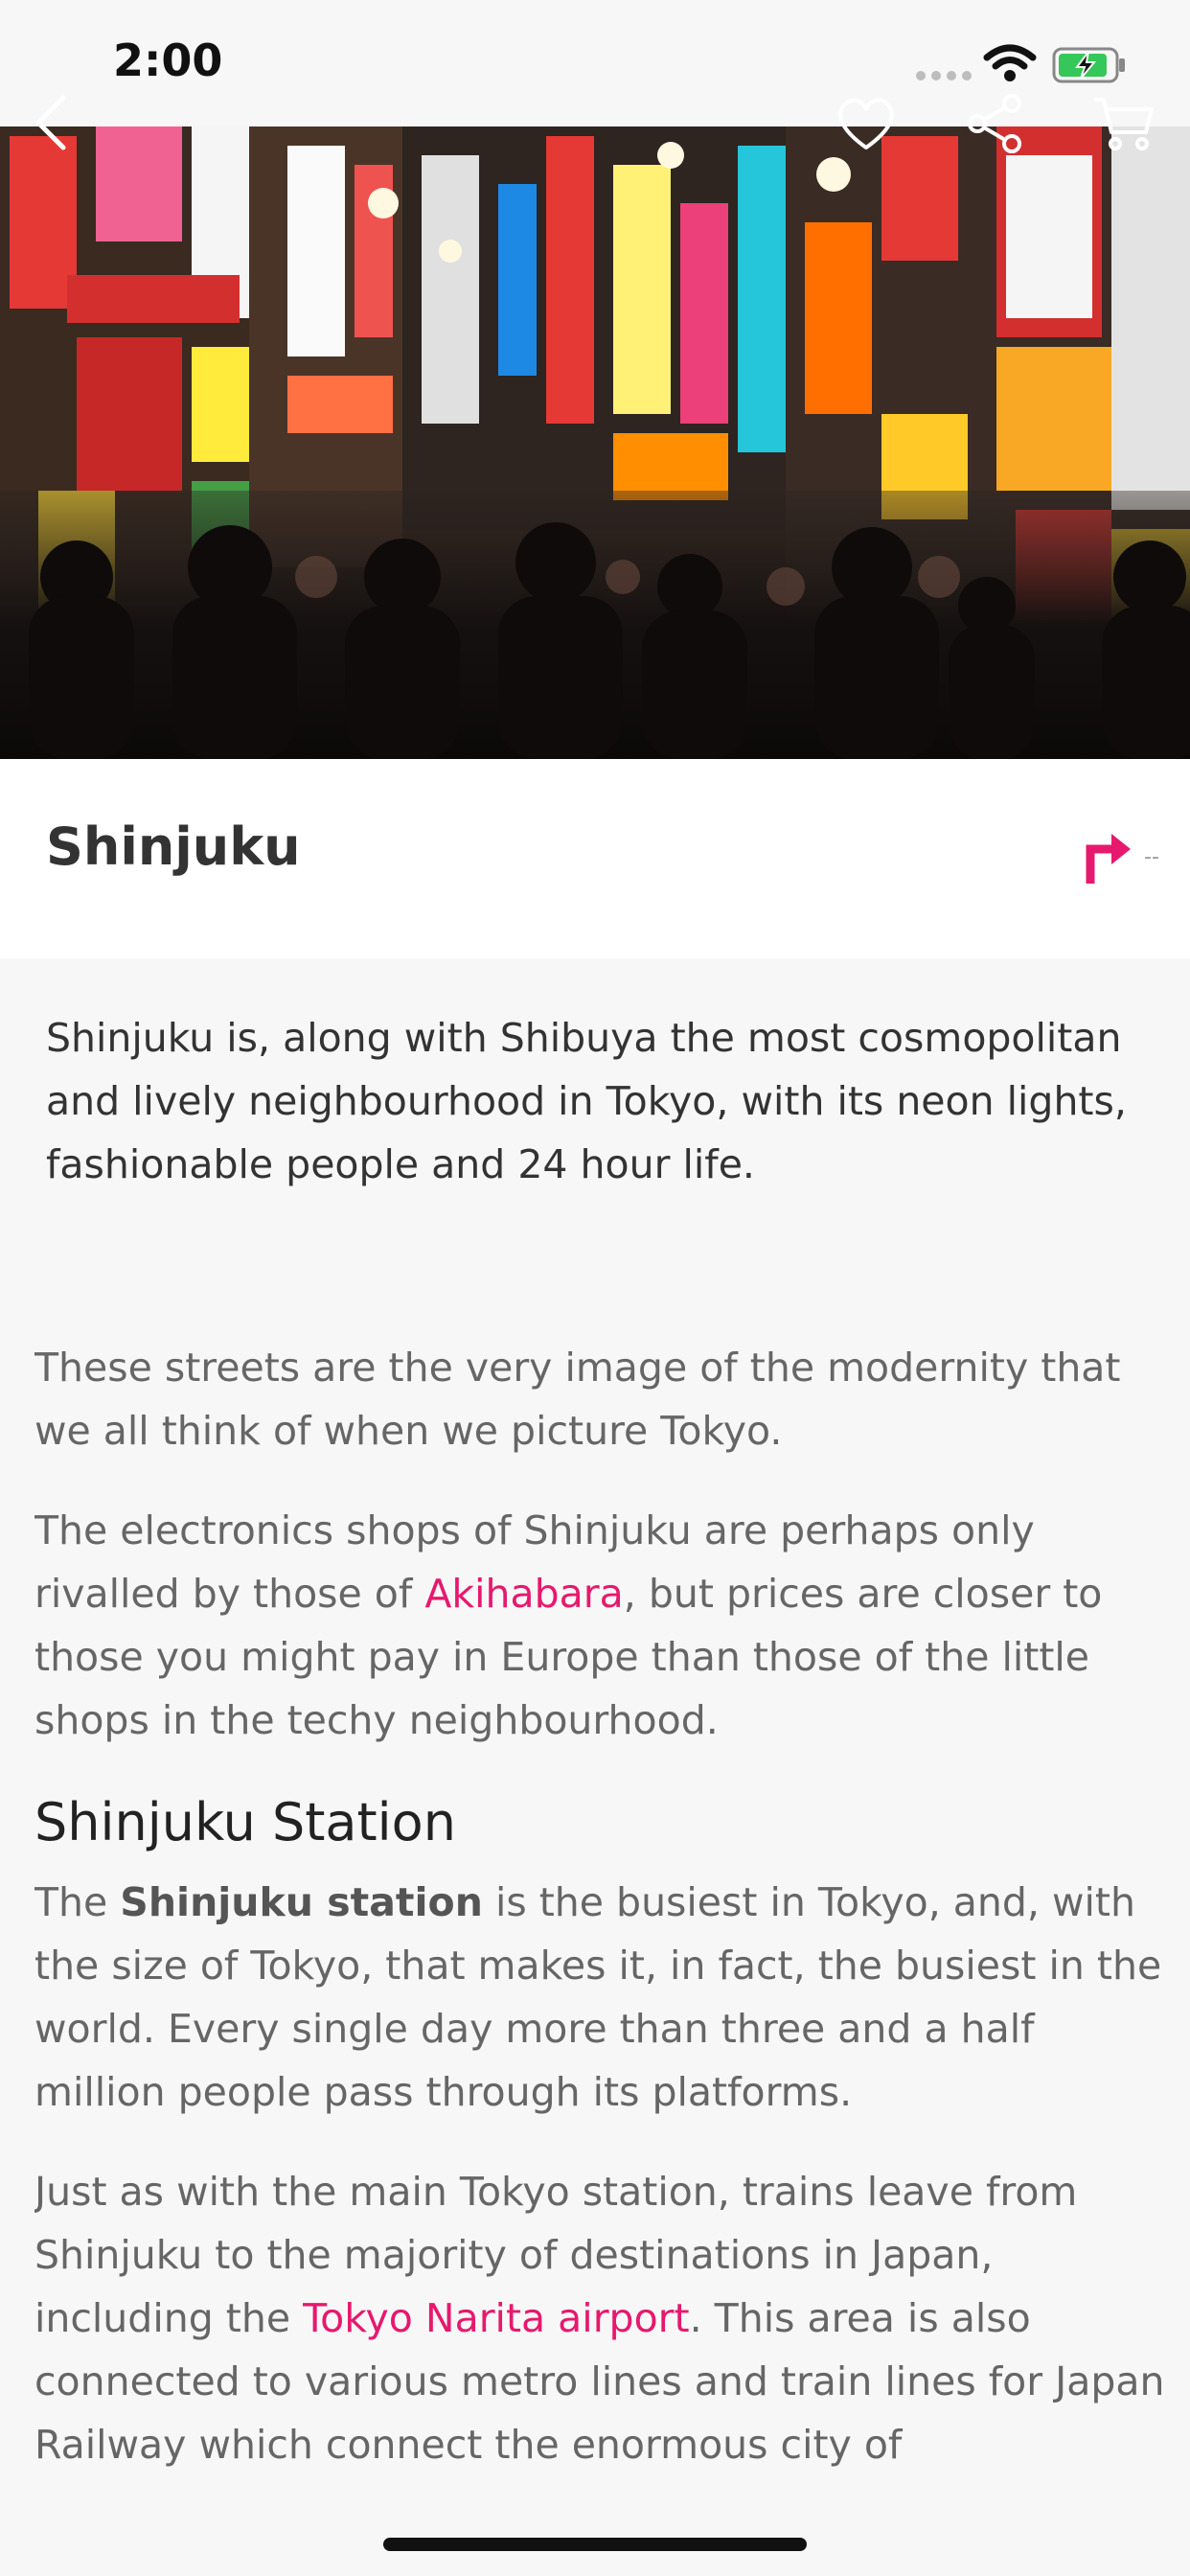 The width and height of the screenshot is (1190, 2576). Describe the element at coordinates (1089, 65) in the screenshot. I see `battery-icon` at that location.